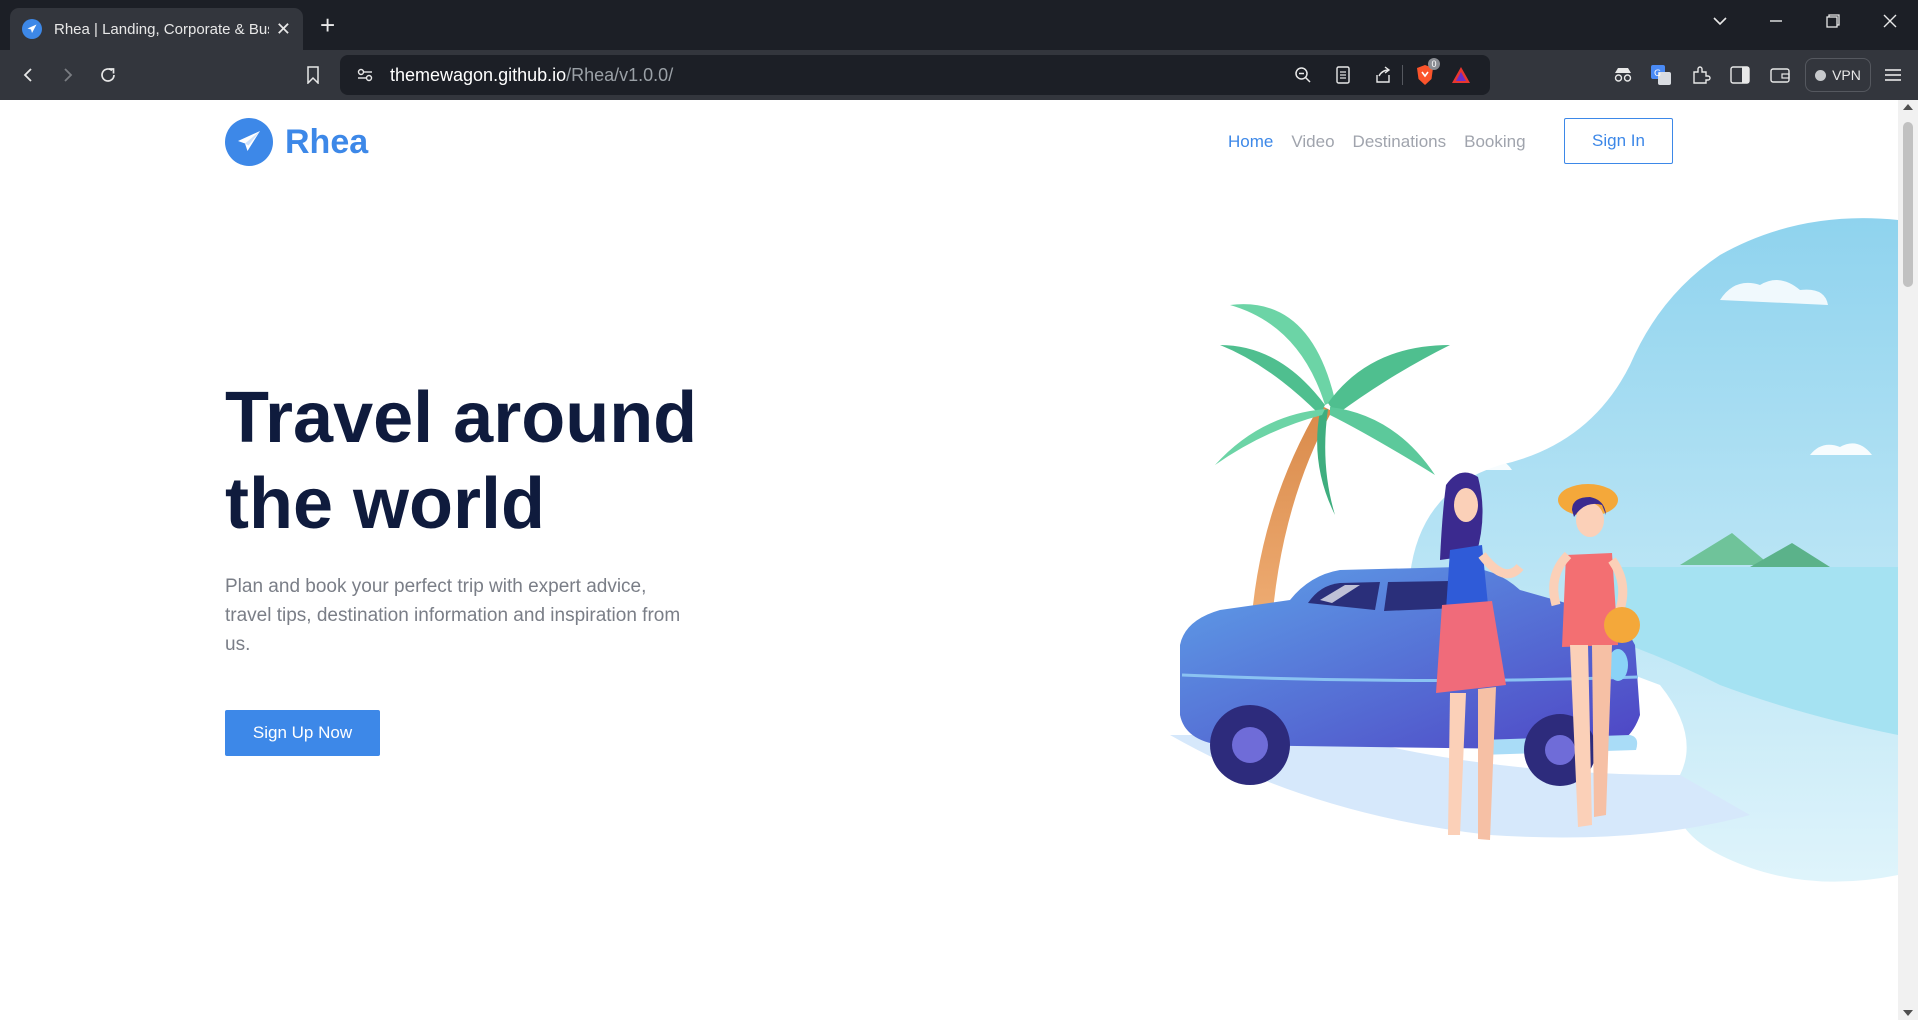 Image resolution: width=1918 pixels, height=1020 pixels. Describe the element at coordinates (1720, 21) in the screenshot. I see `tab-search-chevron-icon` at that location.